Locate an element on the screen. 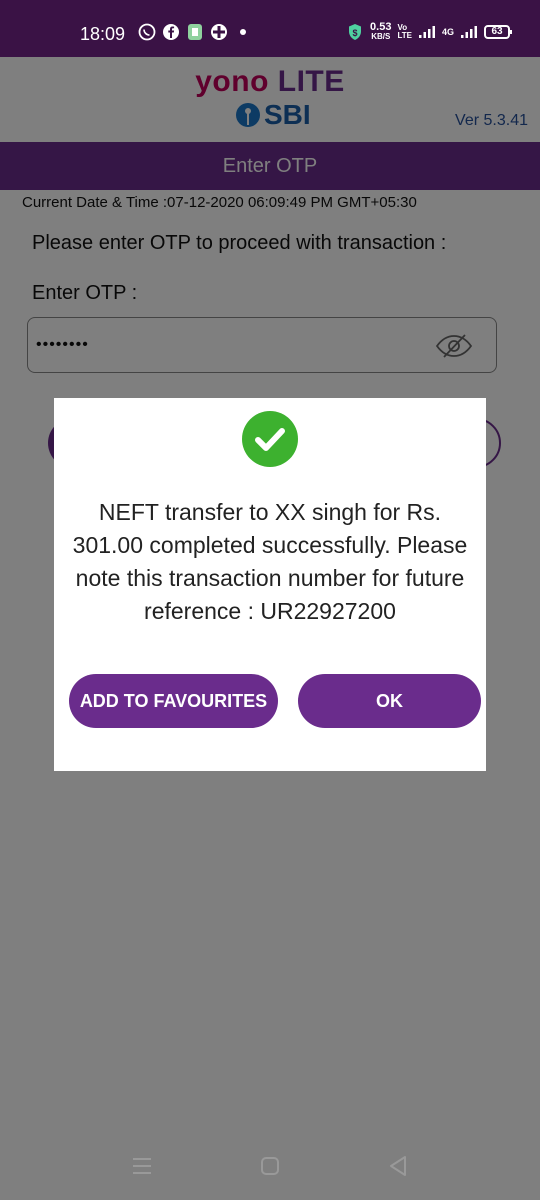  back-icon is located at coordinates (398, 1166).